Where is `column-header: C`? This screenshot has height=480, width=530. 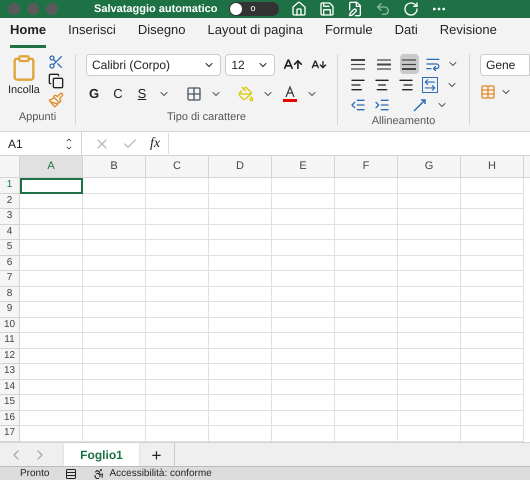
column-header: C is located at coordinates (177, 166).